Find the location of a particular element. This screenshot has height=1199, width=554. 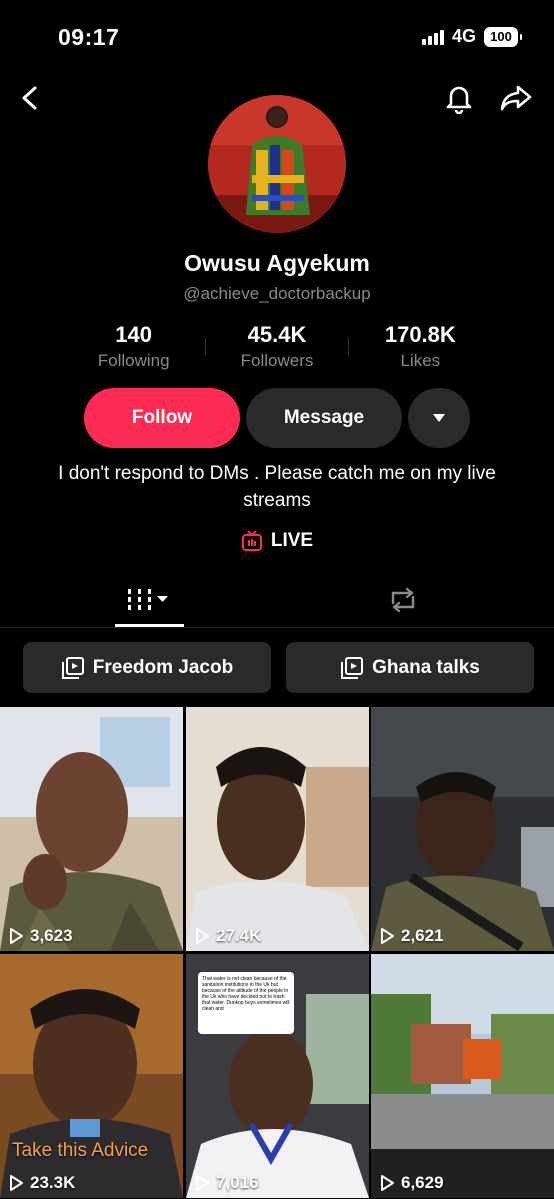

playlist-label: Freedom Jacob is located at coordinates (163, 667).